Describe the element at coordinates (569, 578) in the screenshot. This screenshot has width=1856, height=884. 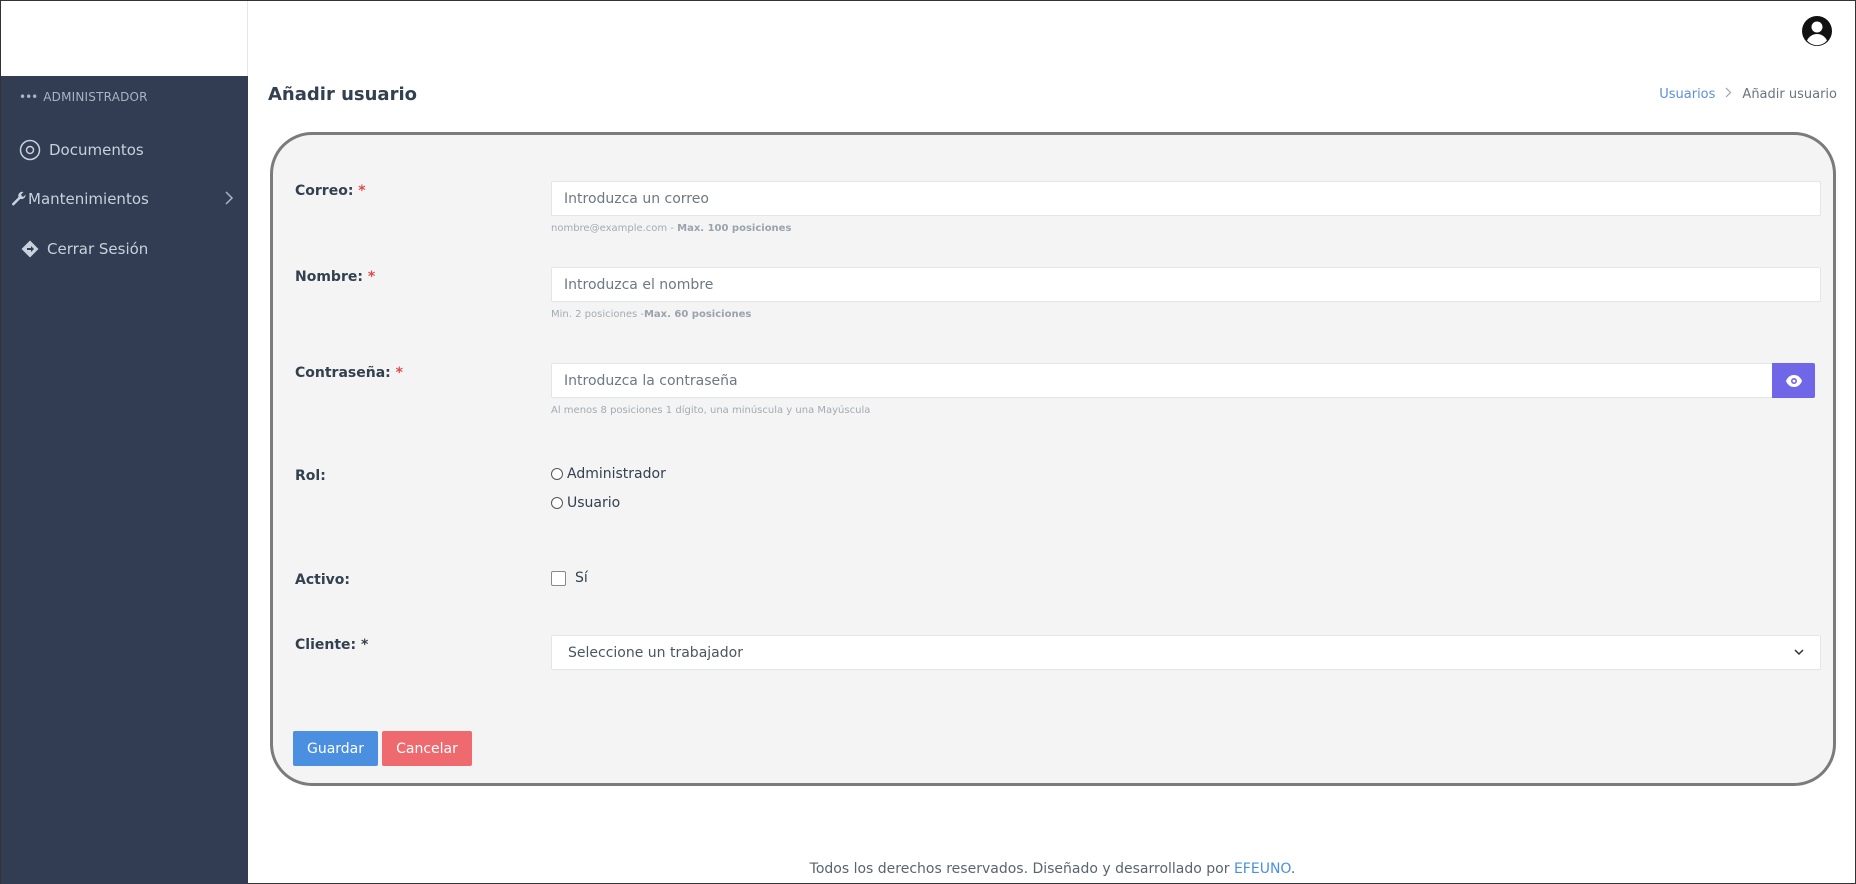
I see `active-checkbox-row: Sí` at that location.